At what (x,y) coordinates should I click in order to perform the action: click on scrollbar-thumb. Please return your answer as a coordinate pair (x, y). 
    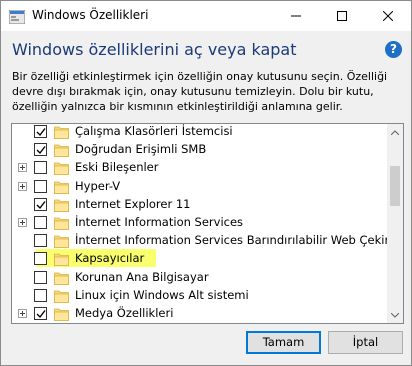
    Looking at the image, I should click on (395, 186).